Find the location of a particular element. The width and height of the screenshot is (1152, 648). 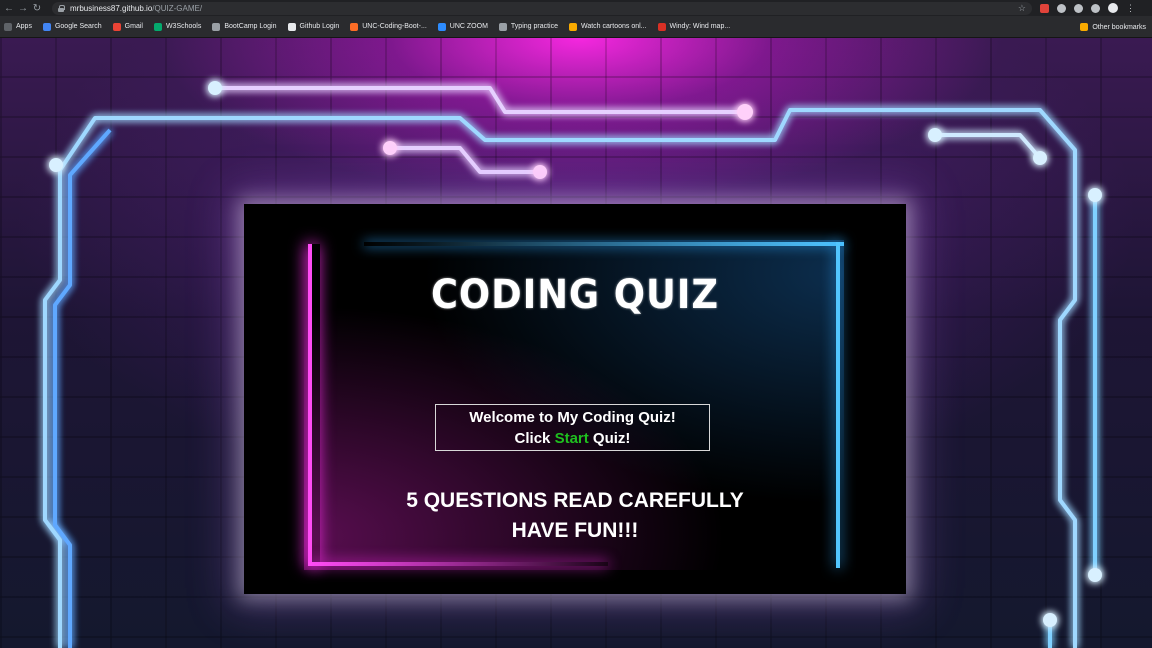

bookmark-apps: Apps is located at coordinates (18, 26).